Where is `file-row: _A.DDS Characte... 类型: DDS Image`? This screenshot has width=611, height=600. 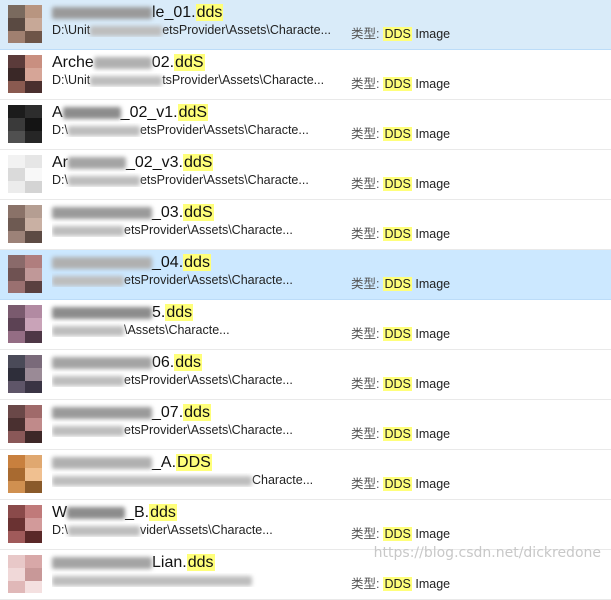 file-row: _A.DDS Characte... 类型: DDS Image is located at coordinates (305, 475).